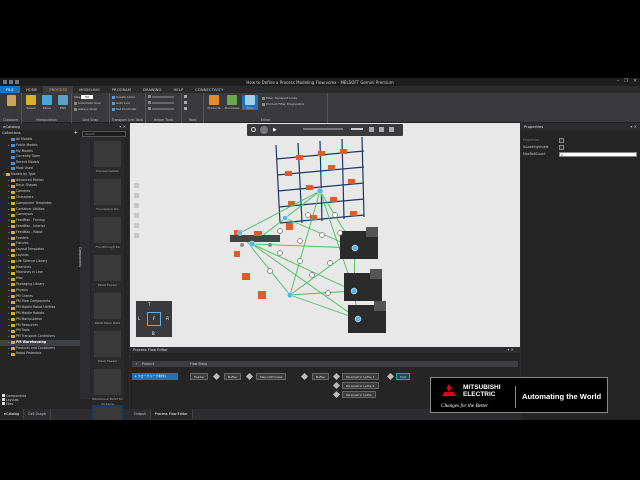  What do you see at coordinates (77, 97) in the screenshot?
I see `snap-size-label: Size` at bounding box center [77, 97].